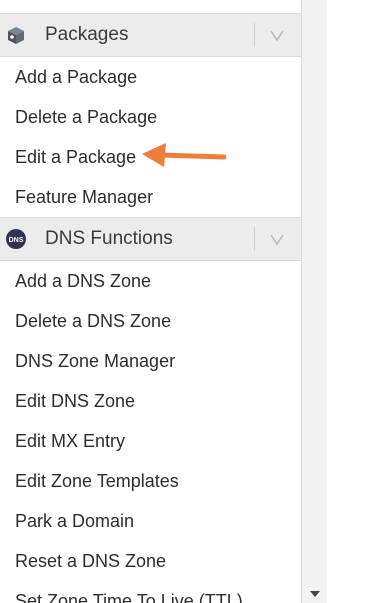 Image resolution: width=385 pixels, height=603 pixels. Describe the element at coordinates (74, 521) in the screenshot. I see `menu-item-park-domain: Park a Domain` at that location.